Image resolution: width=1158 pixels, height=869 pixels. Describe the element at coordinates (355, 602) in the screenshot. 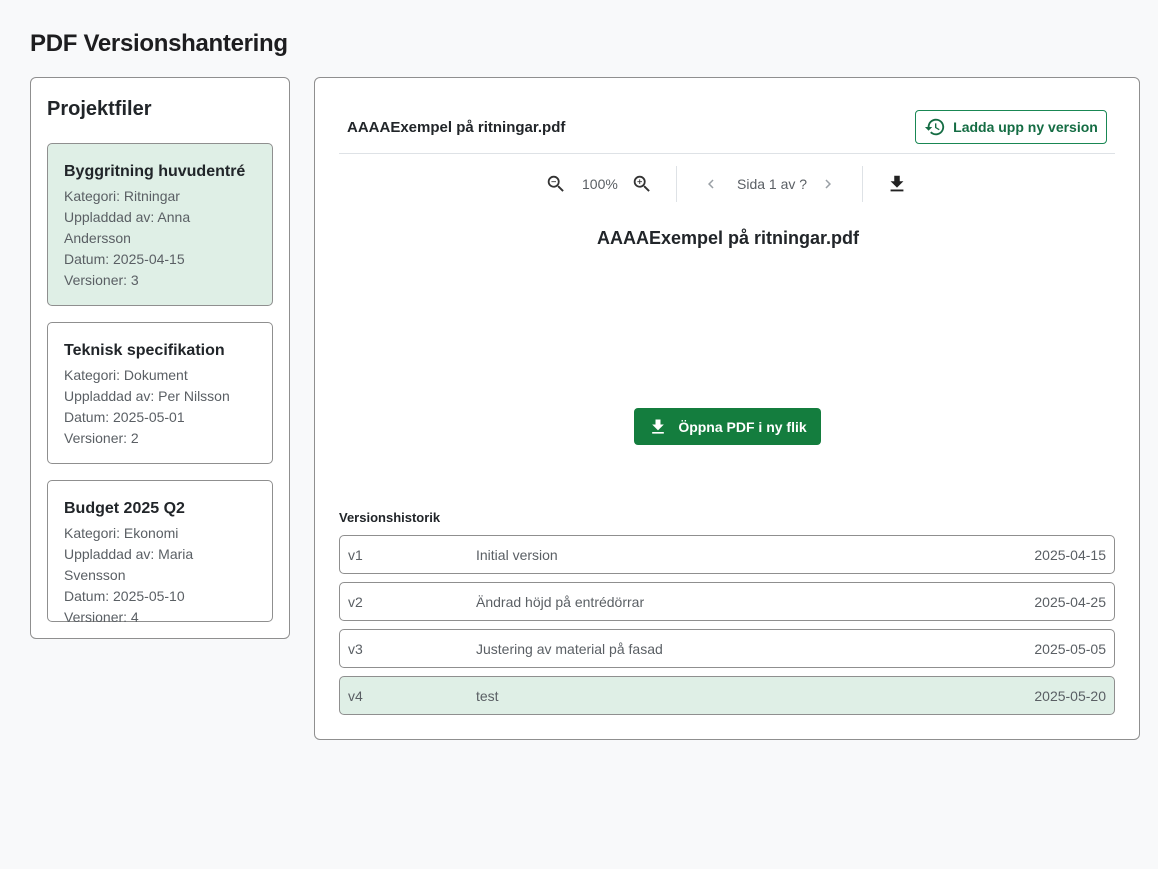

I see `version-number: v2` at that location.